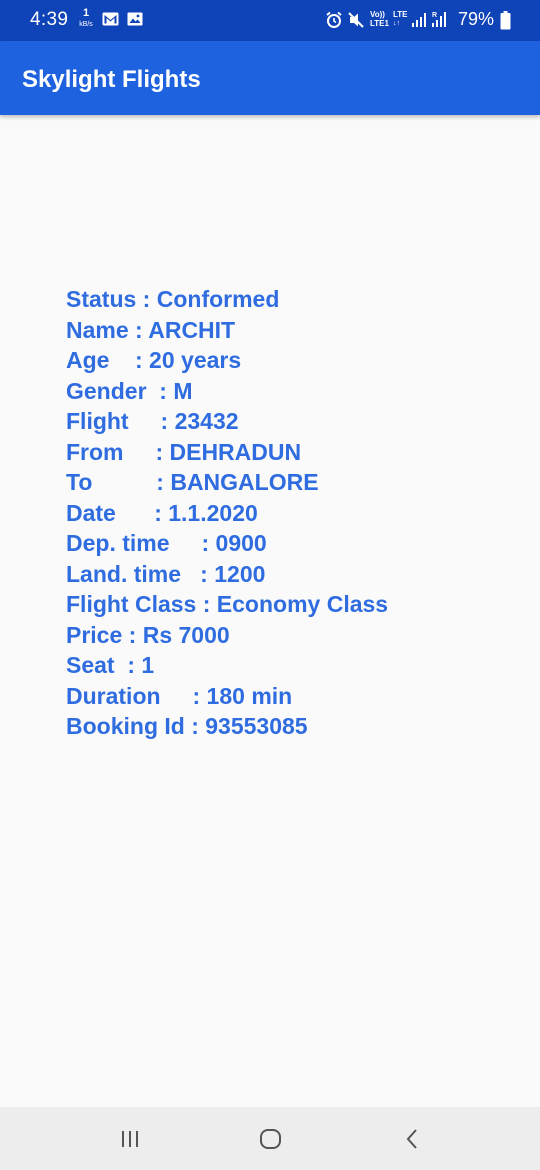  Describe the element at coordinates (192, 482) in the screenshot. I see `to-line: To : BANGALORE` at that location.